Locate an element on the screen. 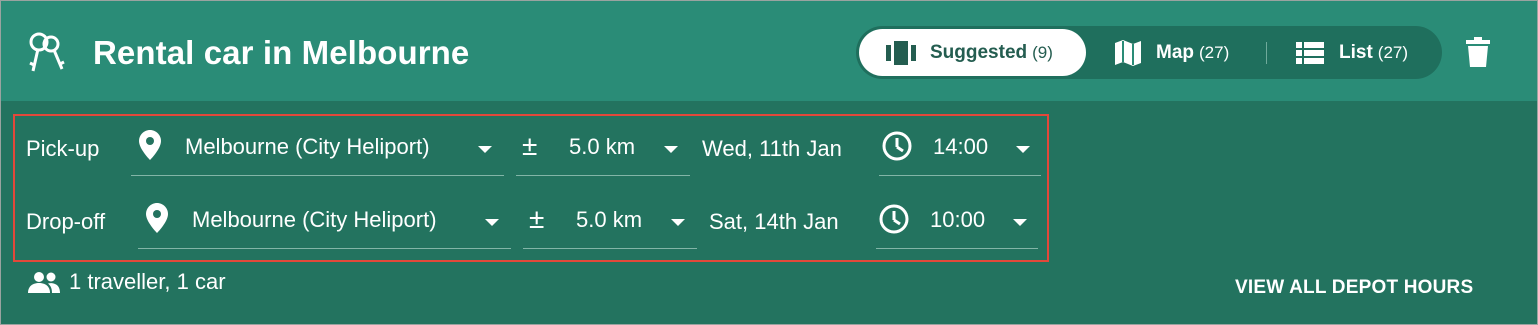 This screenshot has width=1538, height=325. pickup-label: Pick-up is located at coordinates (63, 148).